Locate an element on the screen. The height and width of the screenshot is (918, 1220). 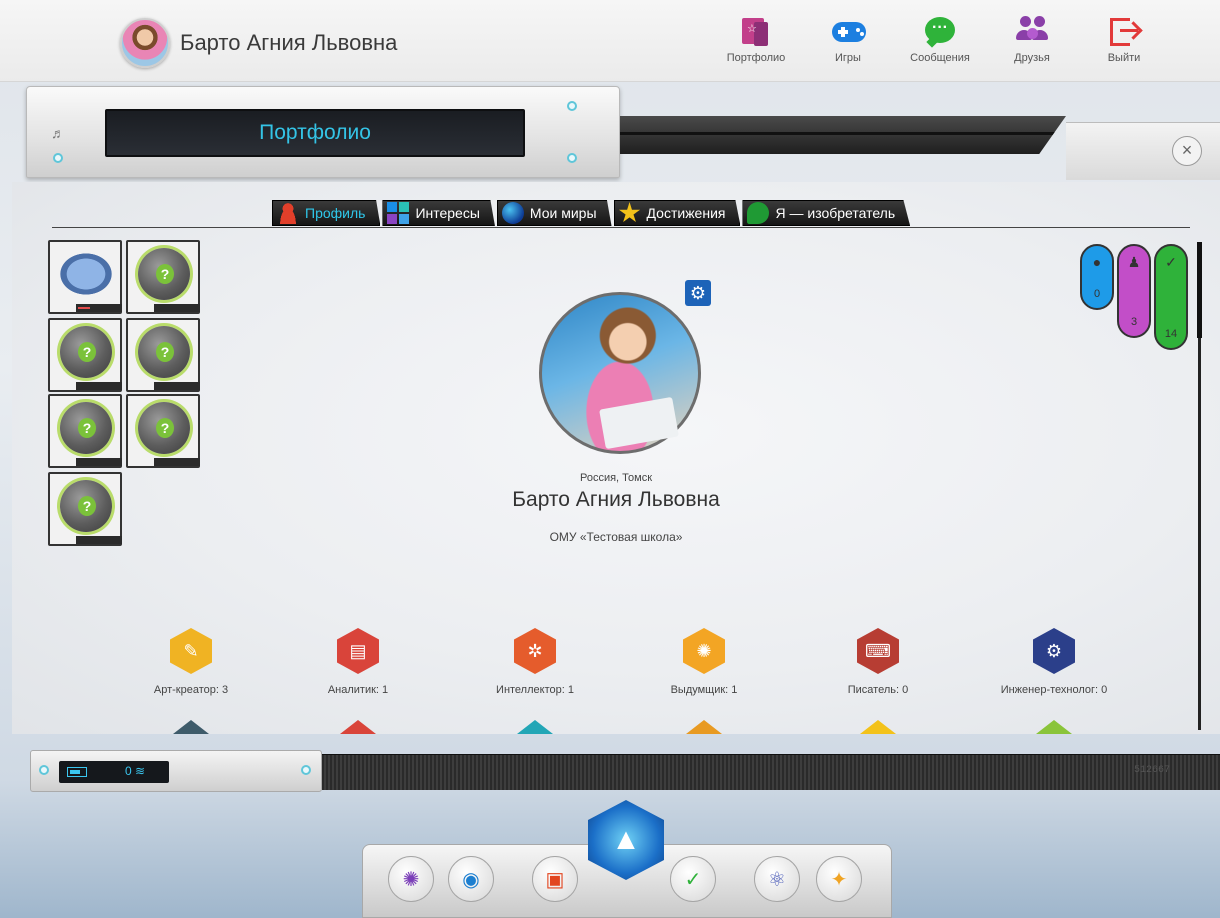
stat-worlds: ● 0 is located at coordinates (1097, 277).